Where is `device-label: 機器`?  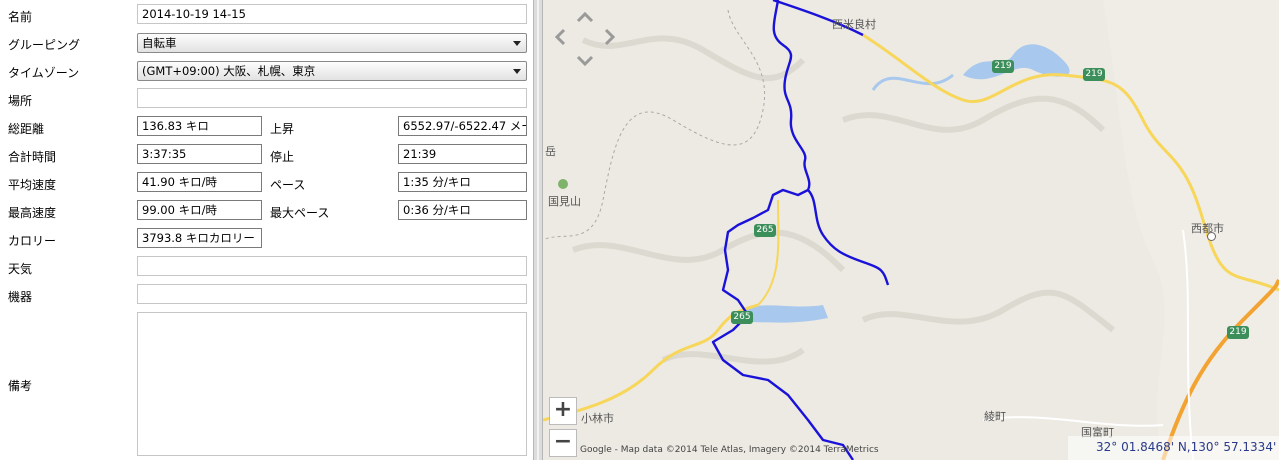 device-label: 機器 is located at coordinates (20, 297).